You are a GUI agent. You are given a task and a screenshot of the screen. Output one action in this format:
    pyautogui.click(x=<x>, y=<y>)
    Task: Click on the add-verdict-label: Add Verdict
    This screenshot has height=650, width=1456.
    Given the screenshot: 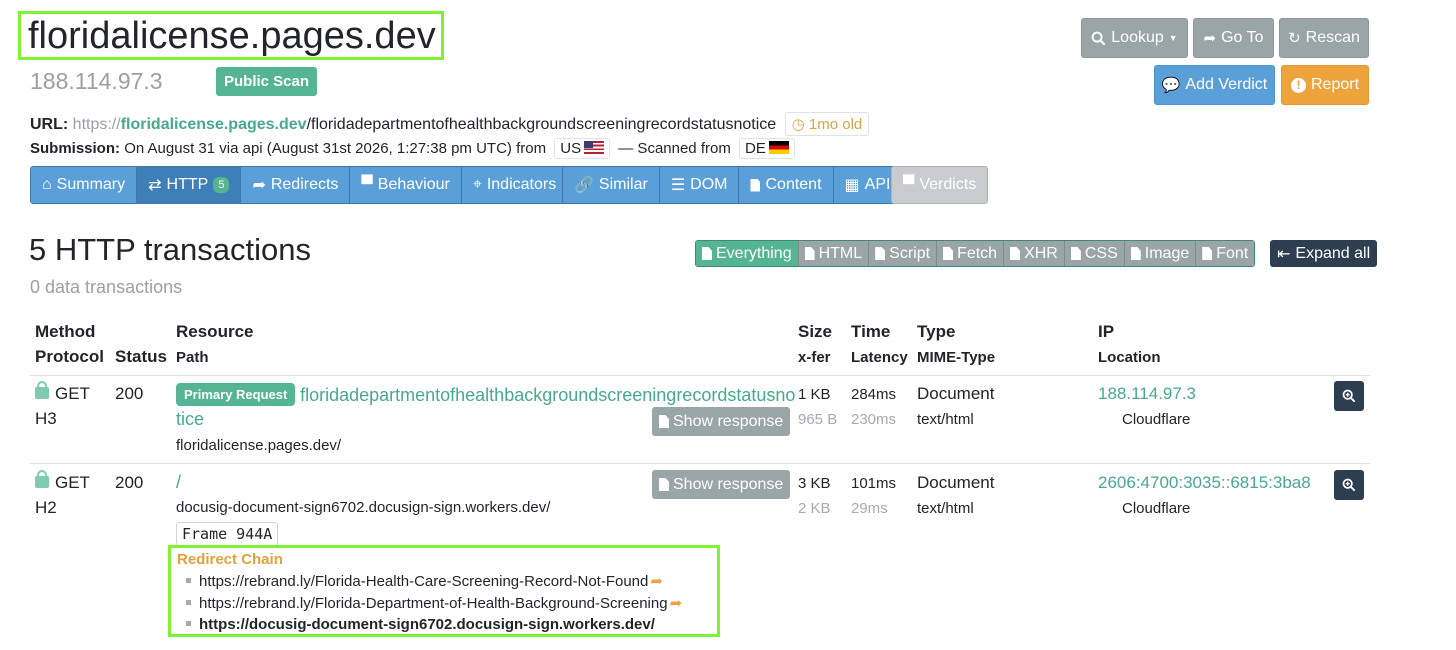 What is the action you would take?
    pyautogui.click(x=1226, y=84)
    